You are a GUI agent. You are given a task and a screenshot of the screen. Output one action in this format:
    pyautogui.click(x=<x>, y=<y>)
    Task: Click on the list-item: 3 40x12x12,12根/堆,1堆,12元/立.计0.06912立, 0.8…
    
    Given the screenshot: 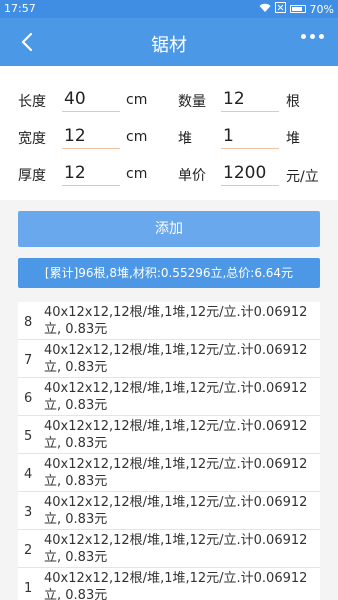 What is the action you would take?
    pyautogui.click(x=169, y=511)
    